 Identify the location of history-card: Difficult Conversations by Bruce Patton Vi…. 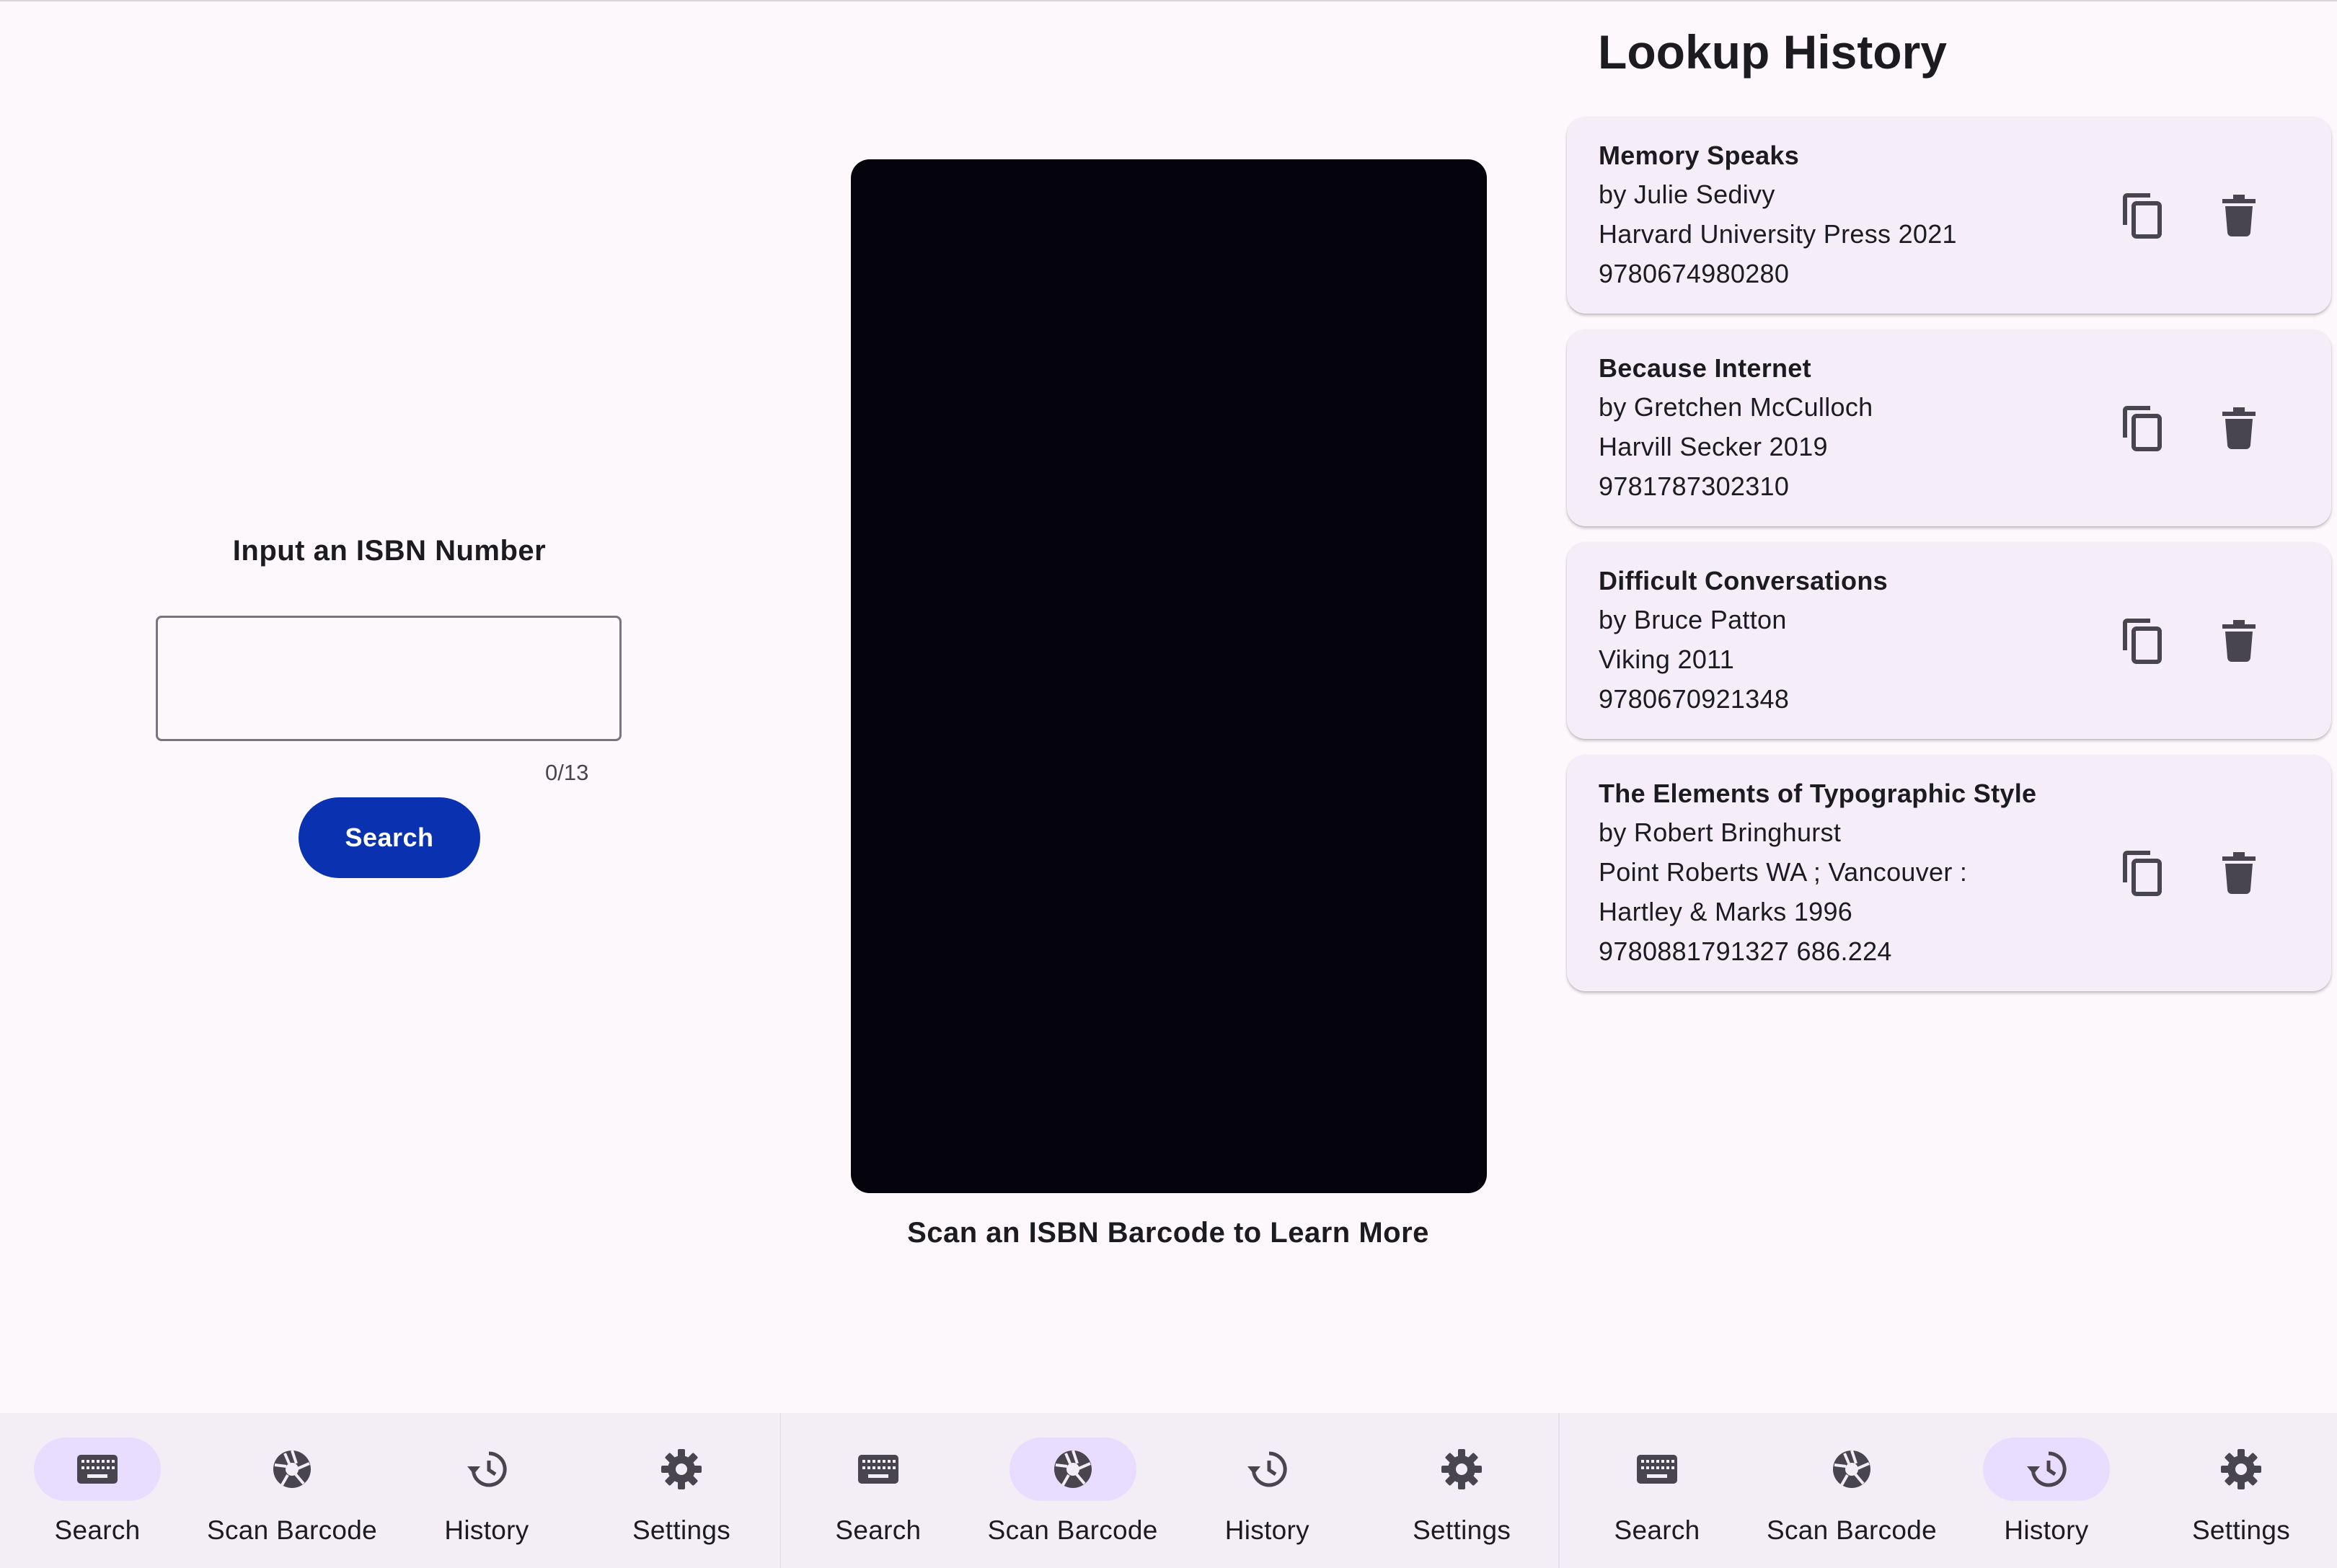
(1949, 640).